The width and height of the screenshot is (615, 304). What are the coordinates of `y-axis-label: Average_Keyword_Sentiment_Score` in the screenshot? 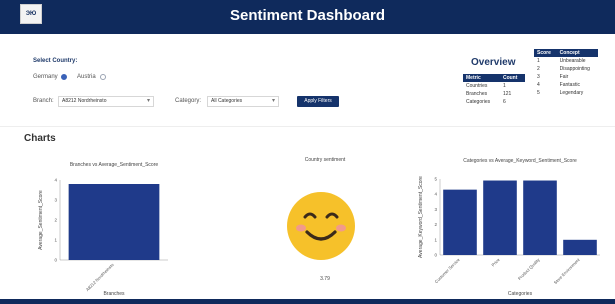 It's located at (421, 217).